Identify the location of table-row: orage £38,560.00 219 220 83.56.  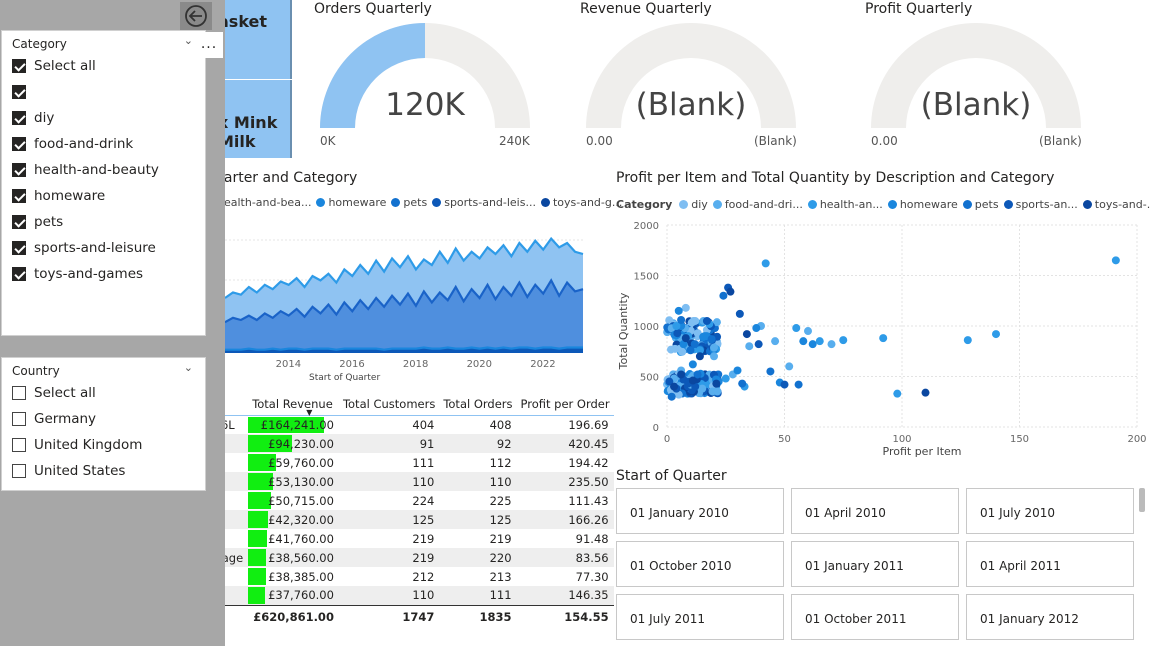
(409, 557).